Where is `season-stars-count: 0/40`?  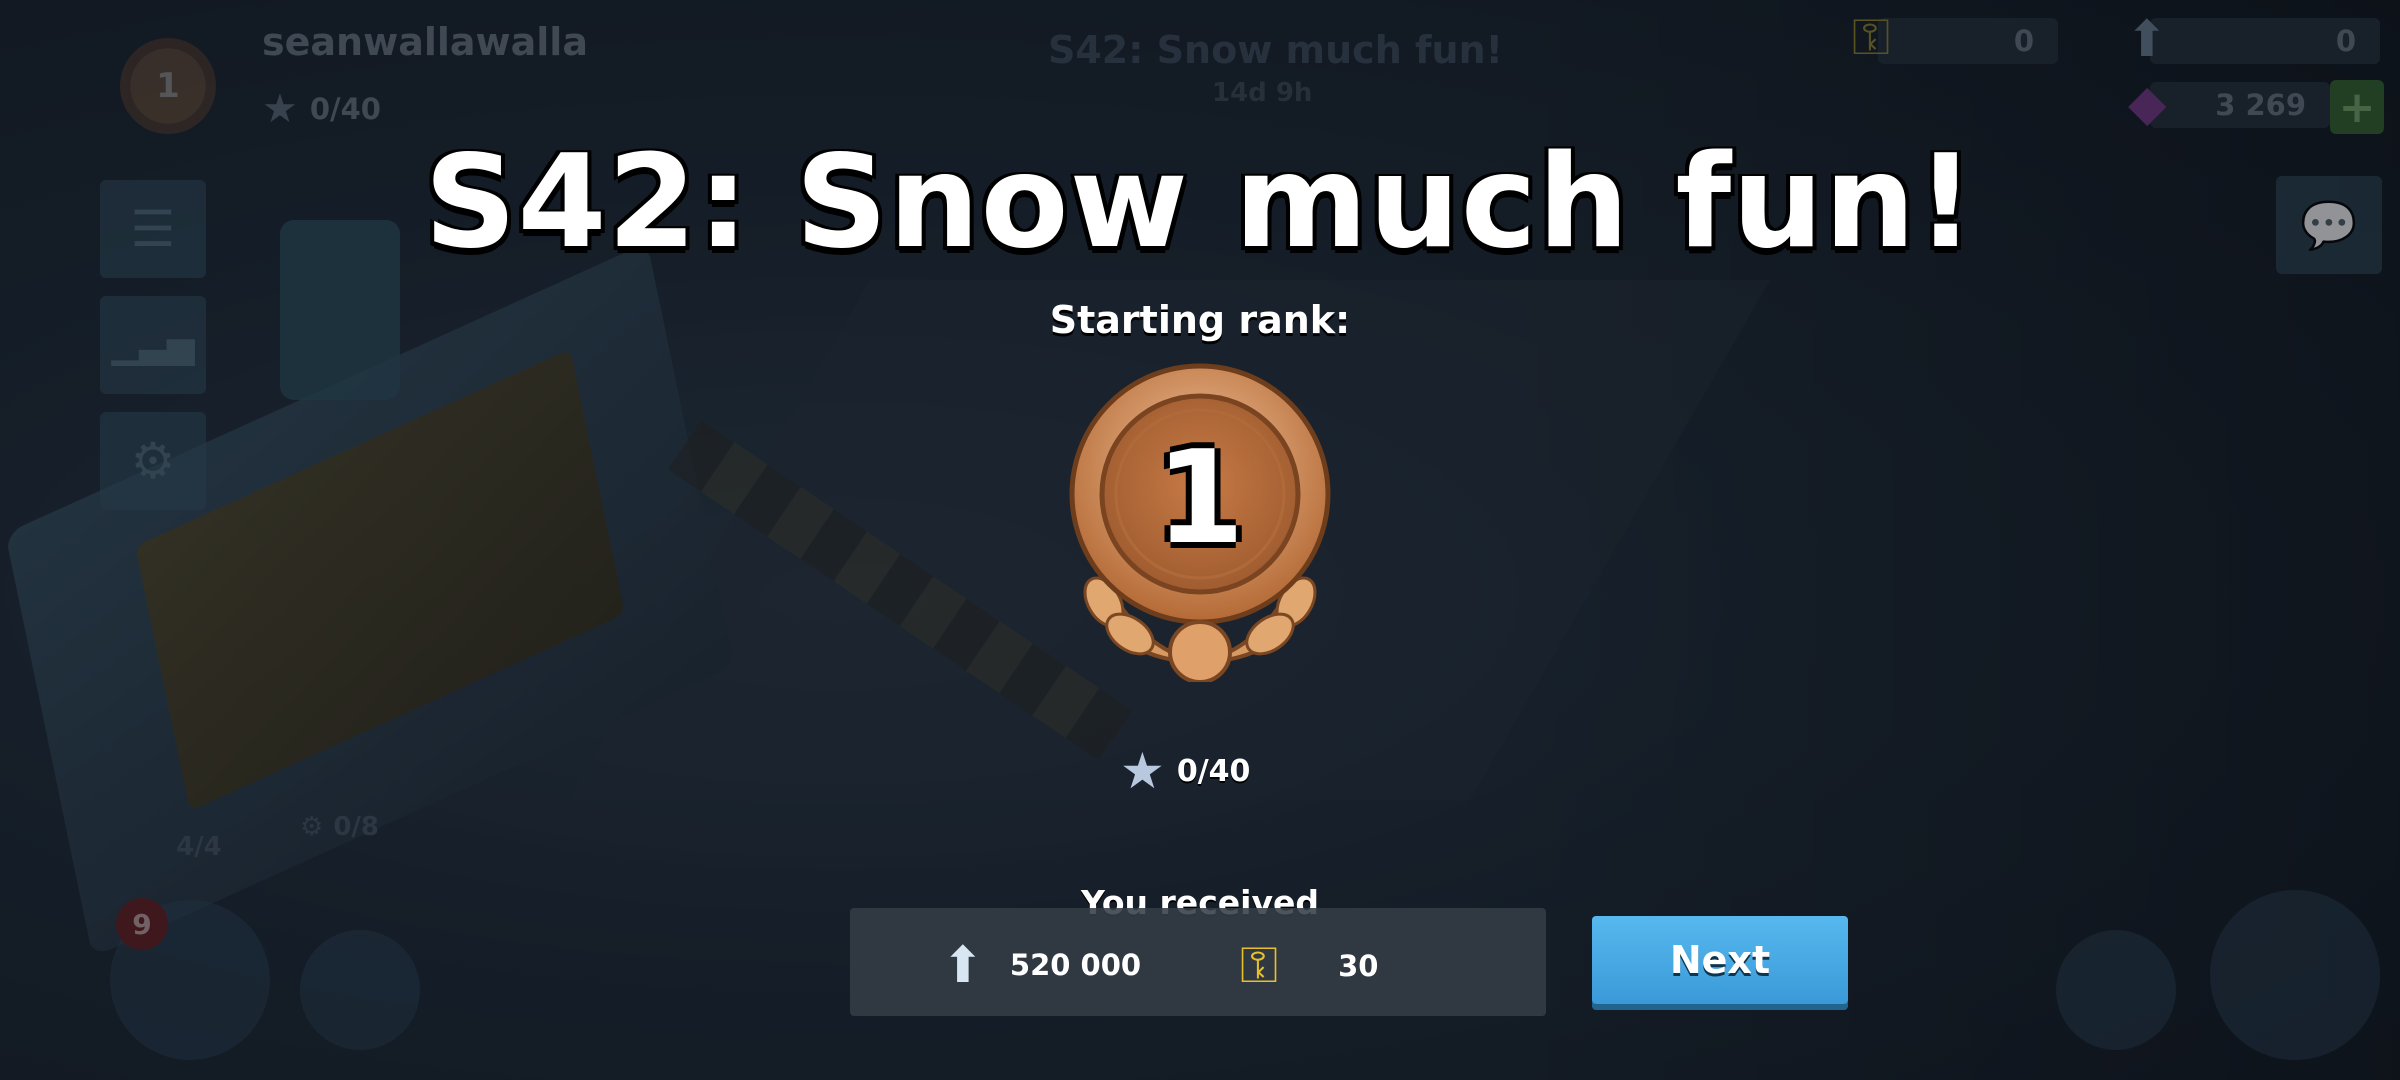
season-stars-count: 0/40 is located at coordinates (1213, 771).